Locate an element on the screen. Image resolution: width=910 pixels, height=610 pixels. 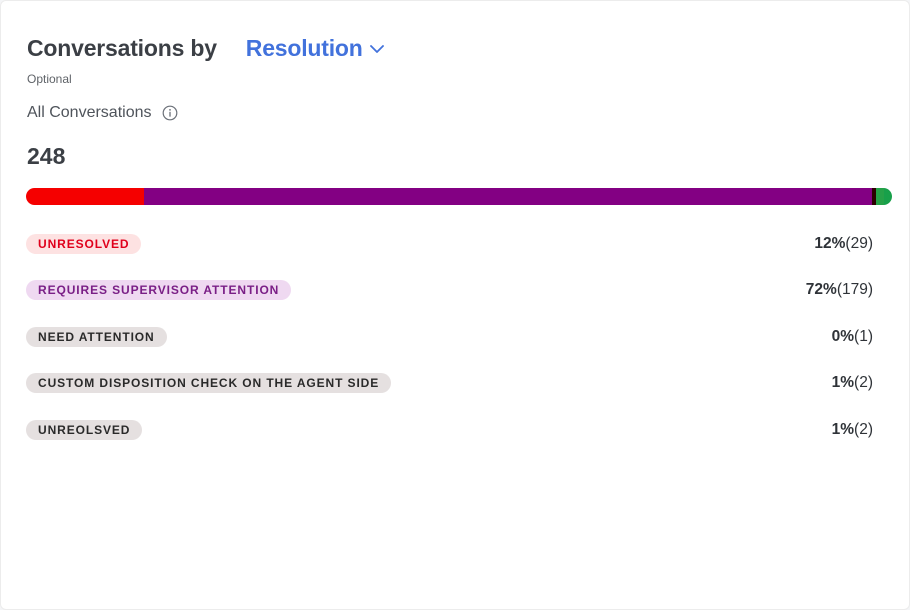
disposition-count: (1) is located at coordinates (863, 336).